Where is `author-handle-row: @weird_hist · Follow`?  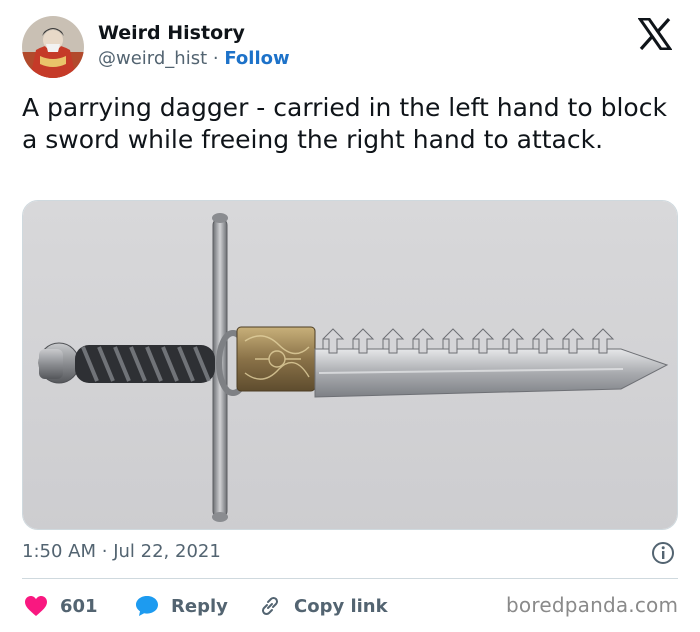
author-handle-row: @weird_hist · Follow is located at coordinates (194, 58).